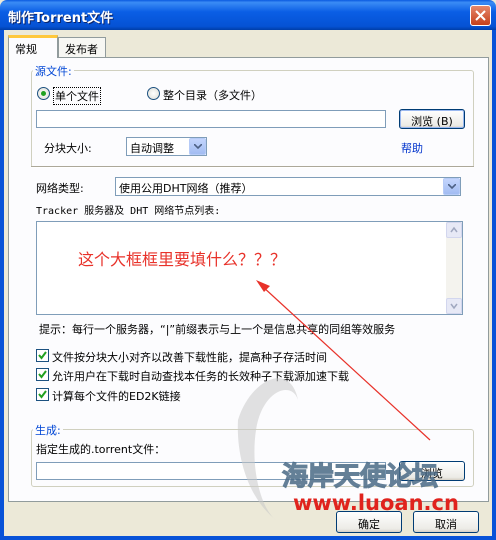 The width and height of the screenshot is (496, 540). Describe the element at coordinates (376, 503) in the screenshot. I see `watermark-url: www.luoan.cn` at that location.